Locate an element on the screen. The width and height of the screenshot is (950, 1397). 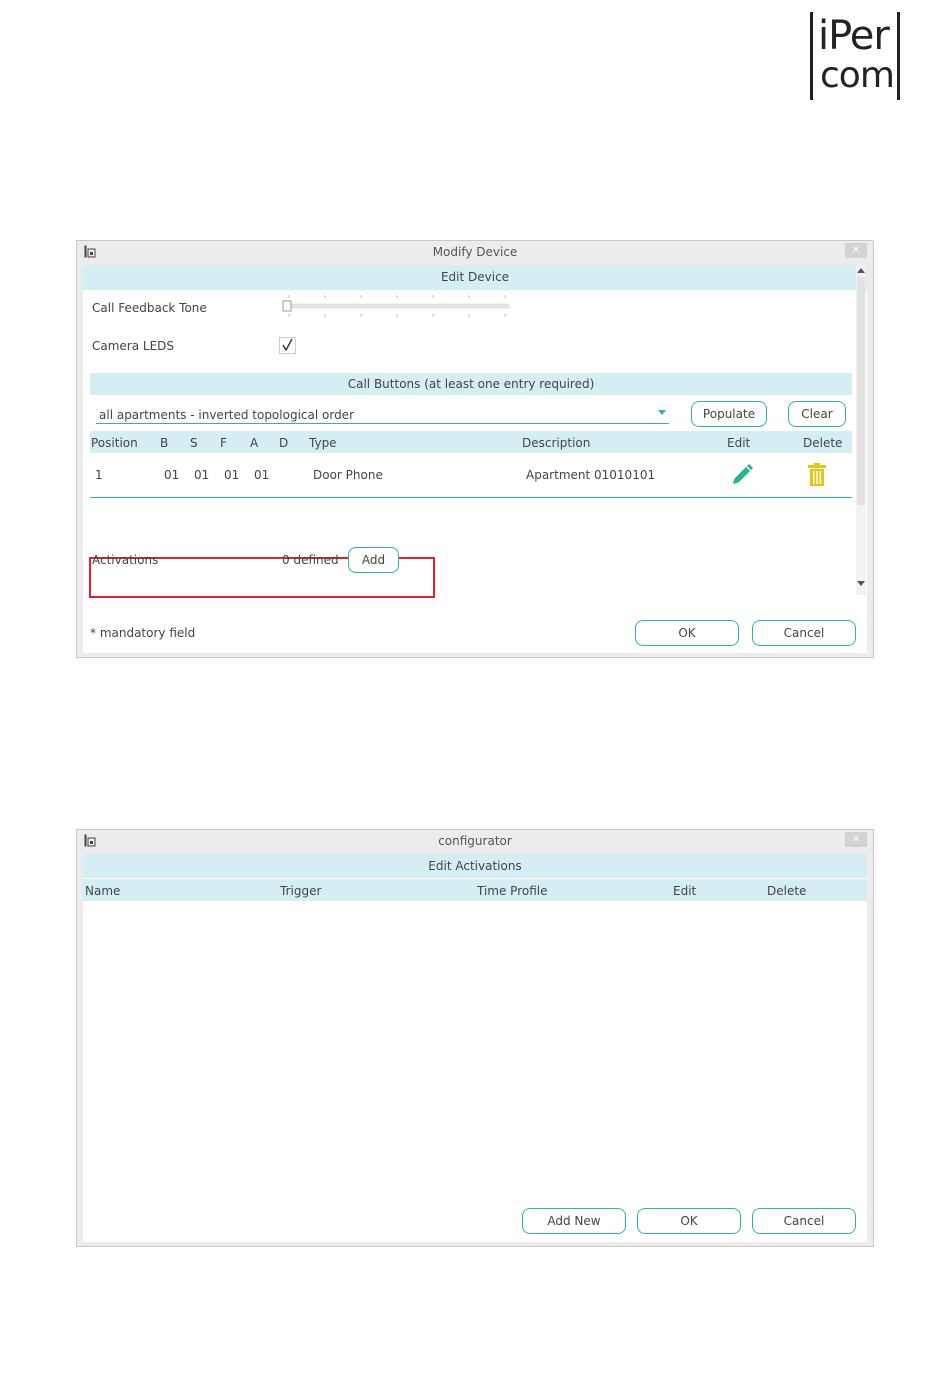
populate-button: Populate is located at coordinates (729, 414).